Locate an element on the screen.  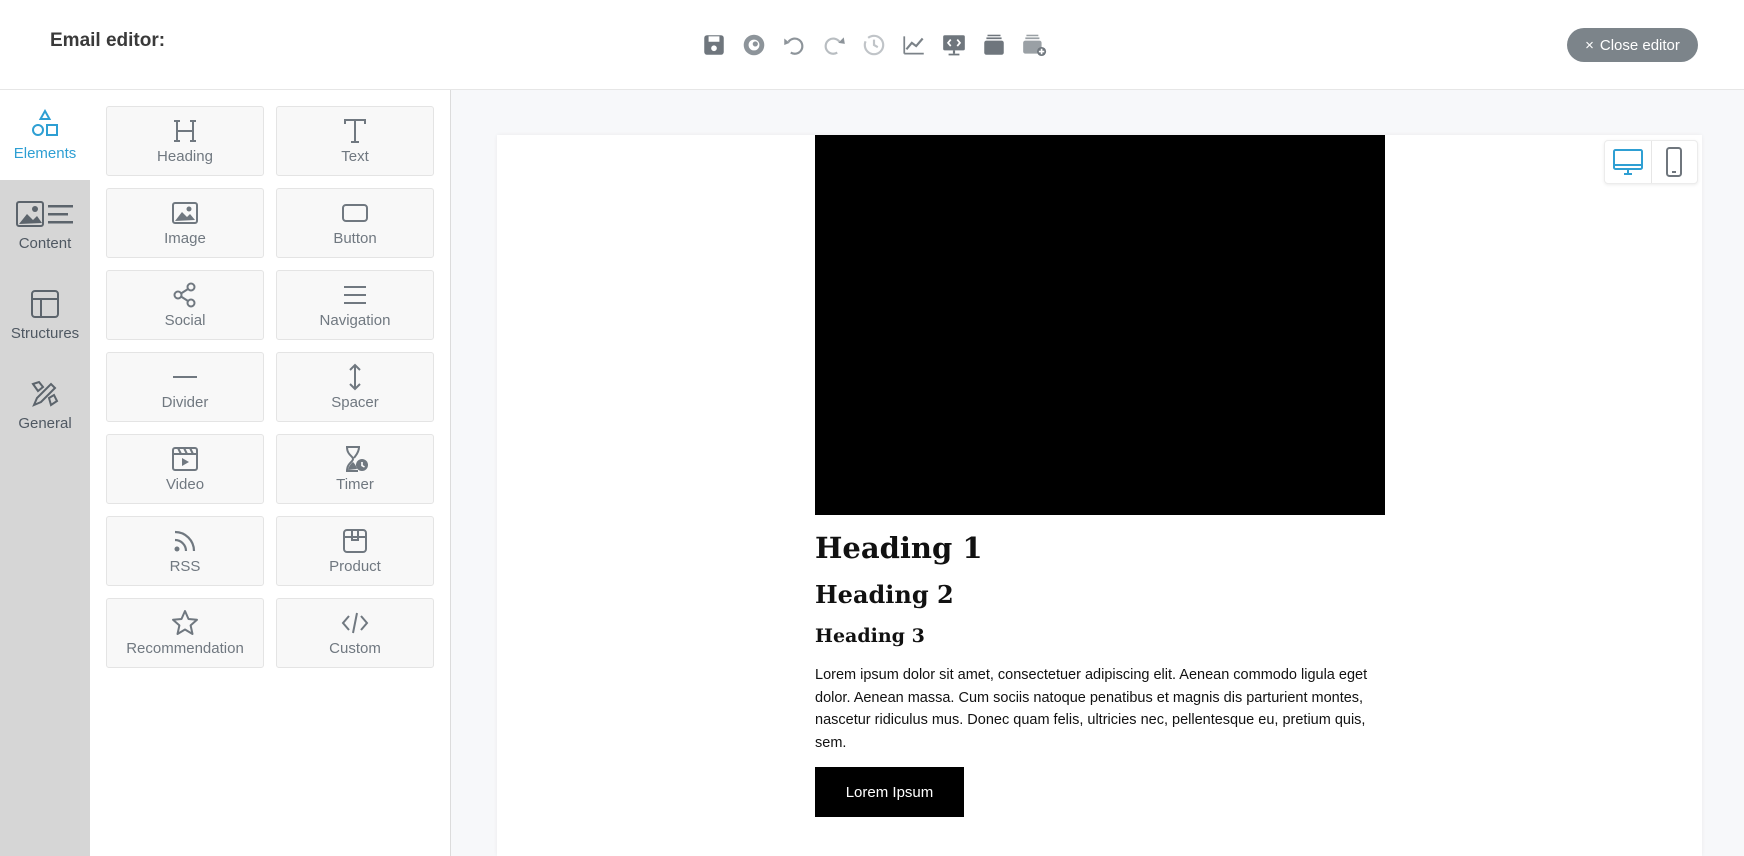
save-button is located at coordinates (714, 45).